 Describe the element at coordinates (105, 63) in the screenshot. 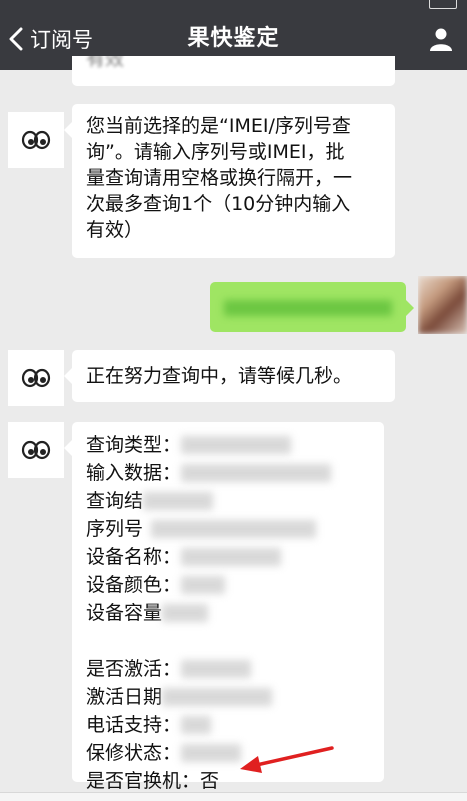

I see `prev-fragment-text: 有效` at that location.